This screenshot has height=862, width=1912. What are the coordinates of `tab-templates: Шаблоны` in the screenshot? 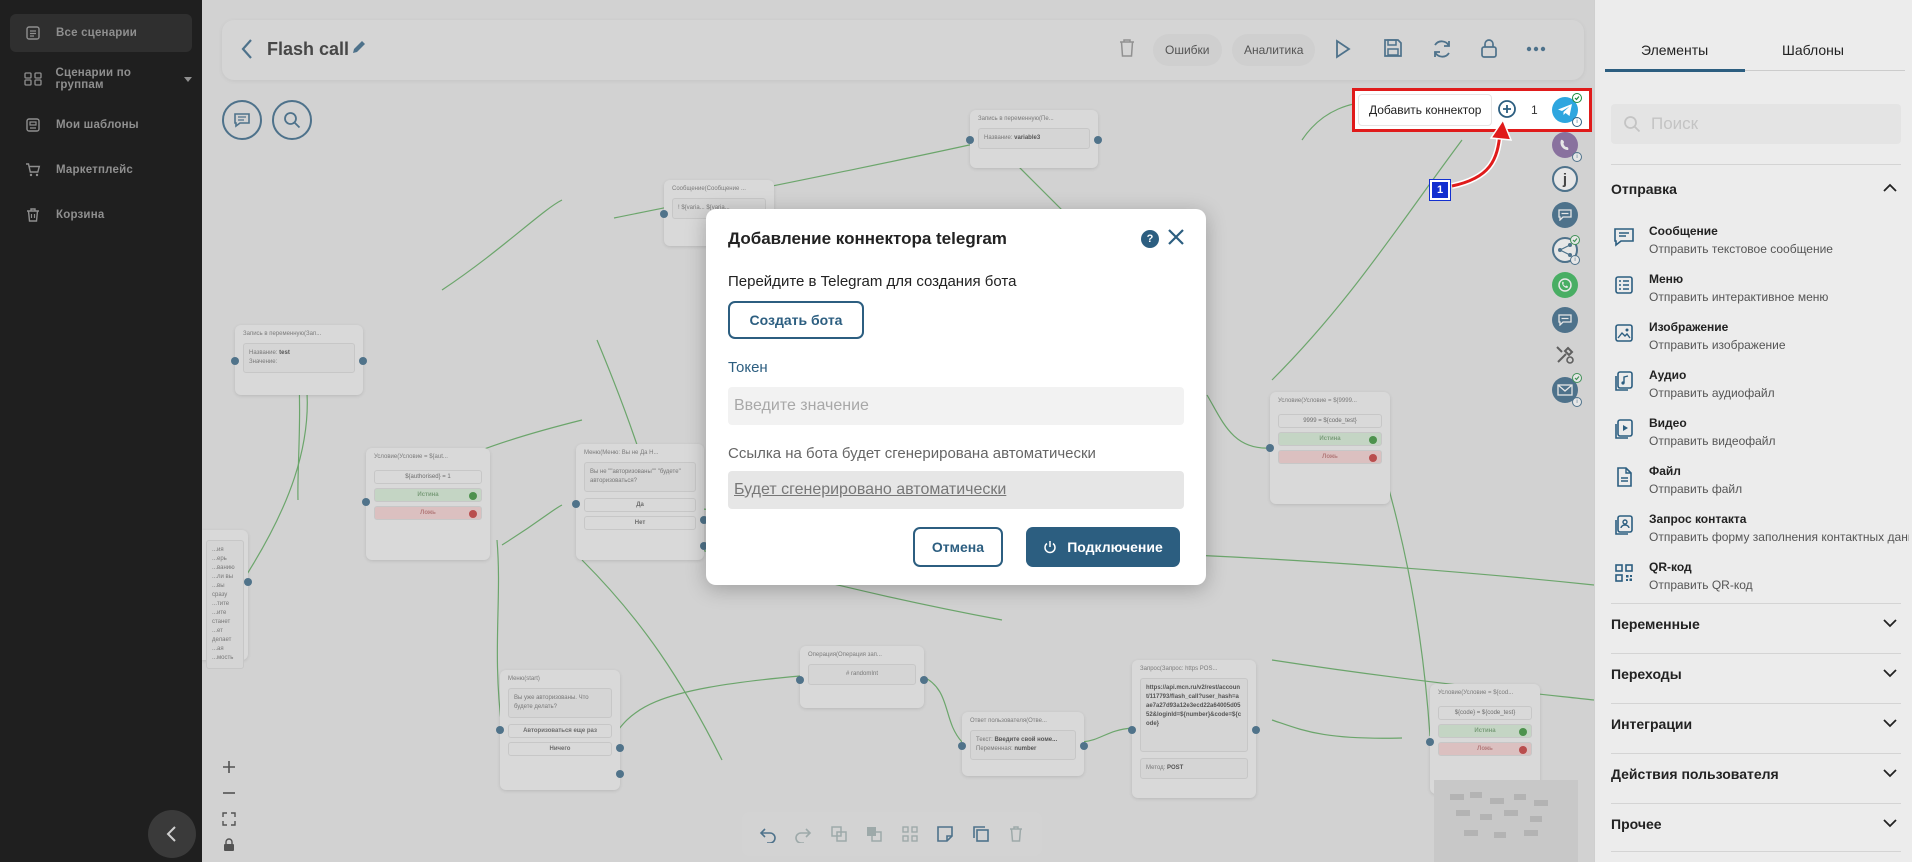 It's located at (1813, 50).